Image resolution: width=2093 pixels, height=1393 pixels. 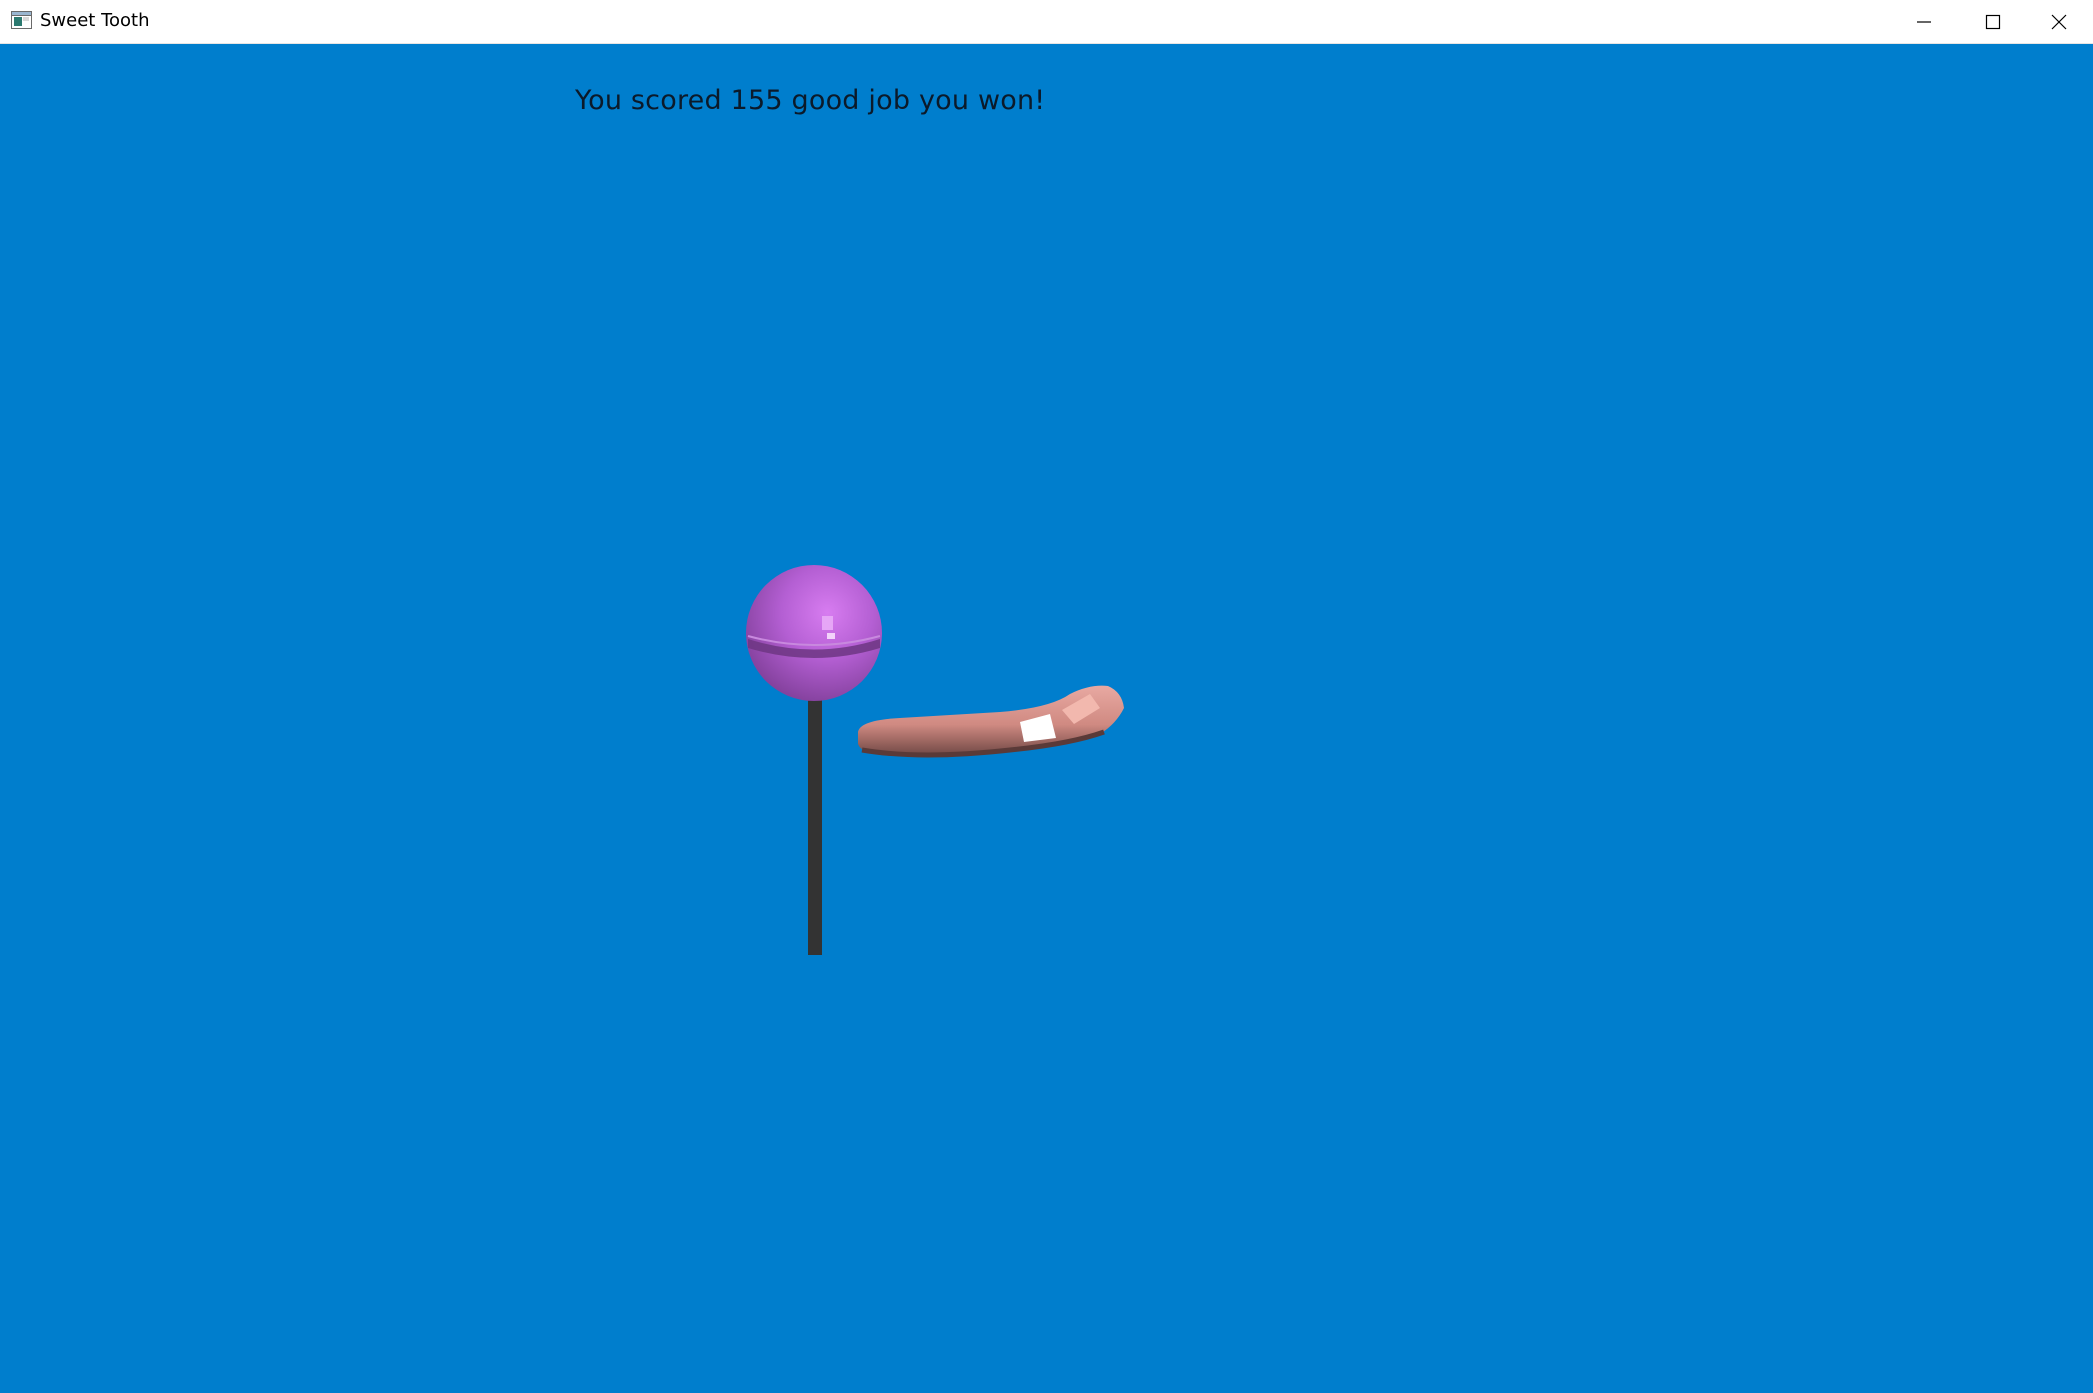 I want to click on maximize-icon, so click(x=1992, y=21).